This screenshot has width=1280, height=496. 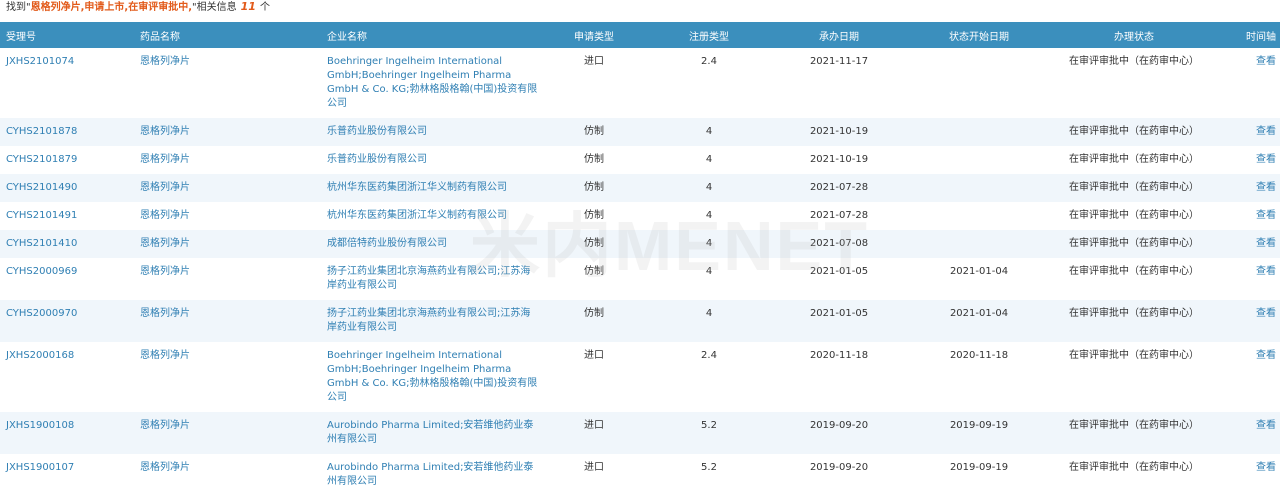 I want to click on col-header-company: 企业名称, so click(x=430, y=35).